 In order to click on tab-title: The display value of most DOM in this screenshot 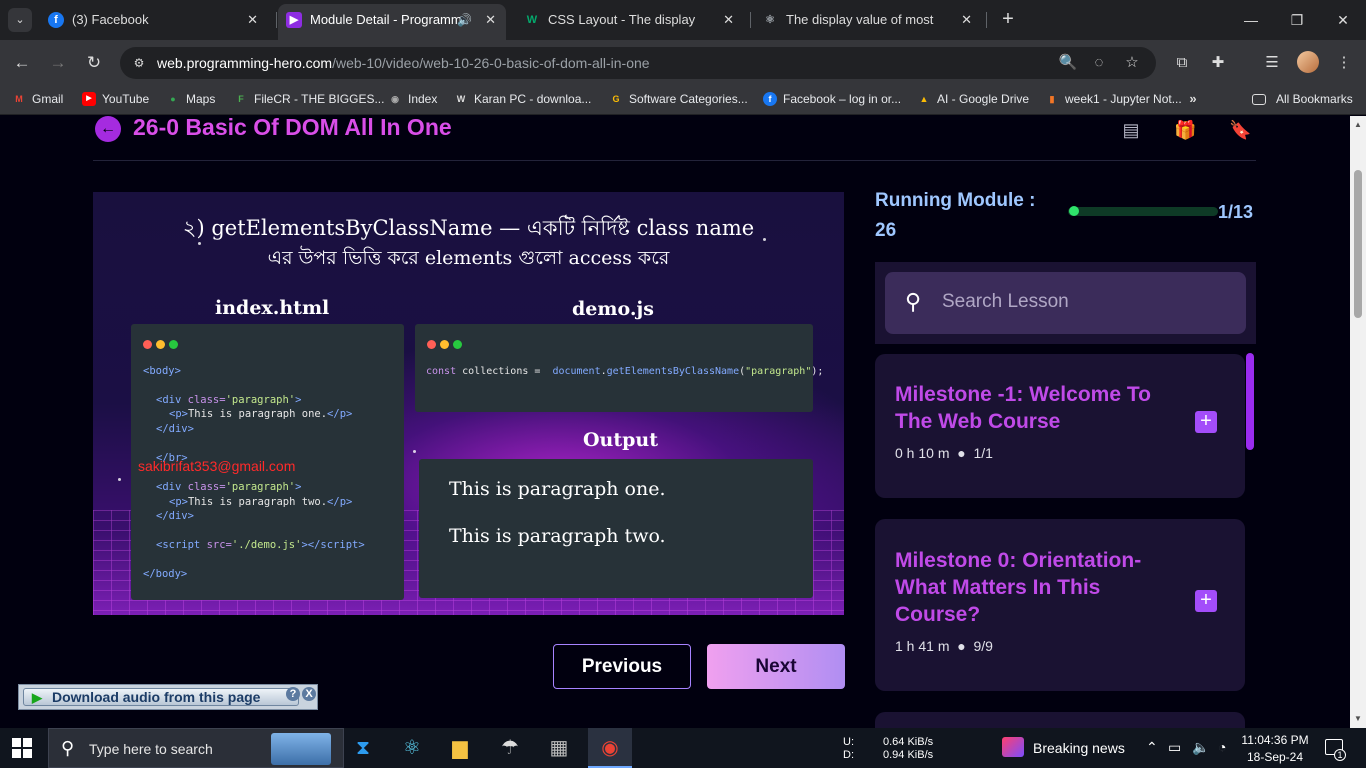, I will do `click(861, 19)`.